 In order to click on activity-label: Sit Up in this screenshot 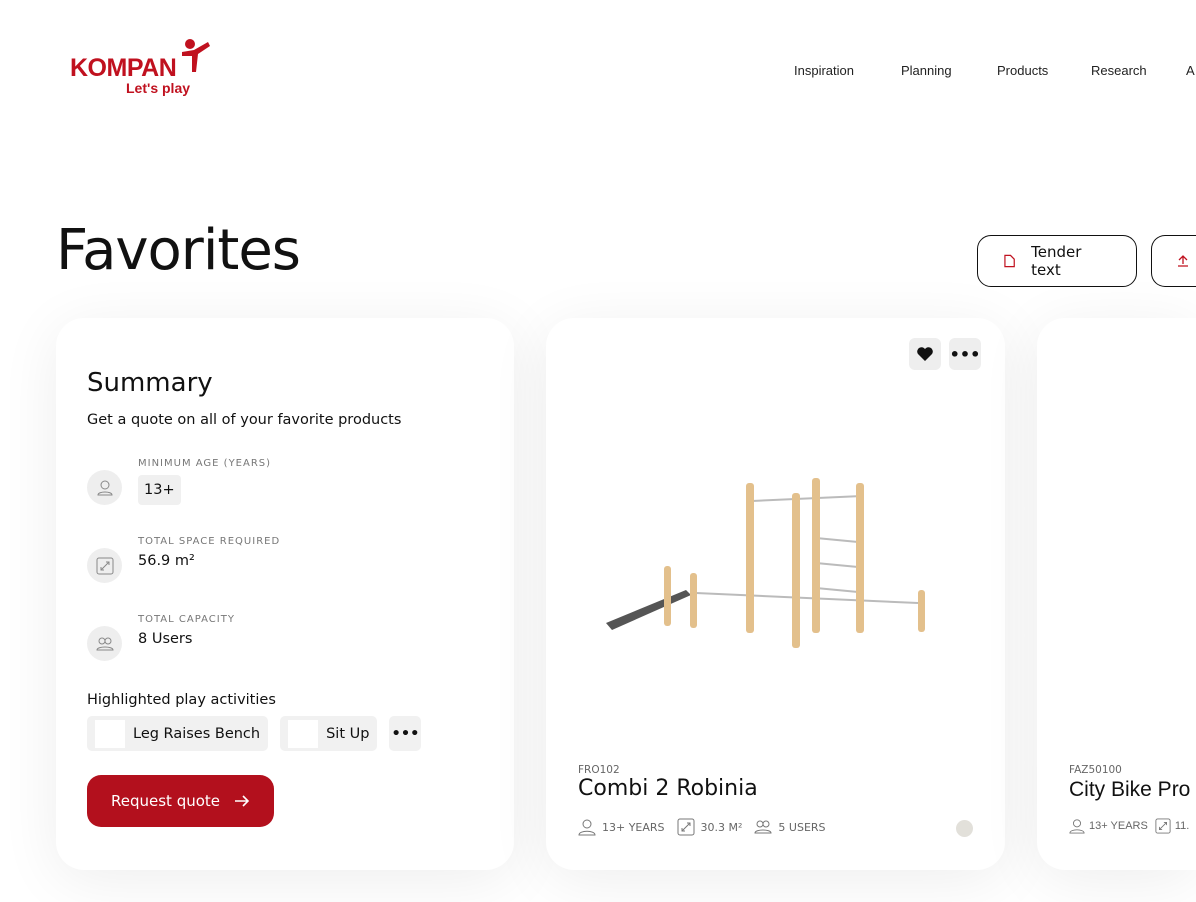, I will do `click(348, 733)`.